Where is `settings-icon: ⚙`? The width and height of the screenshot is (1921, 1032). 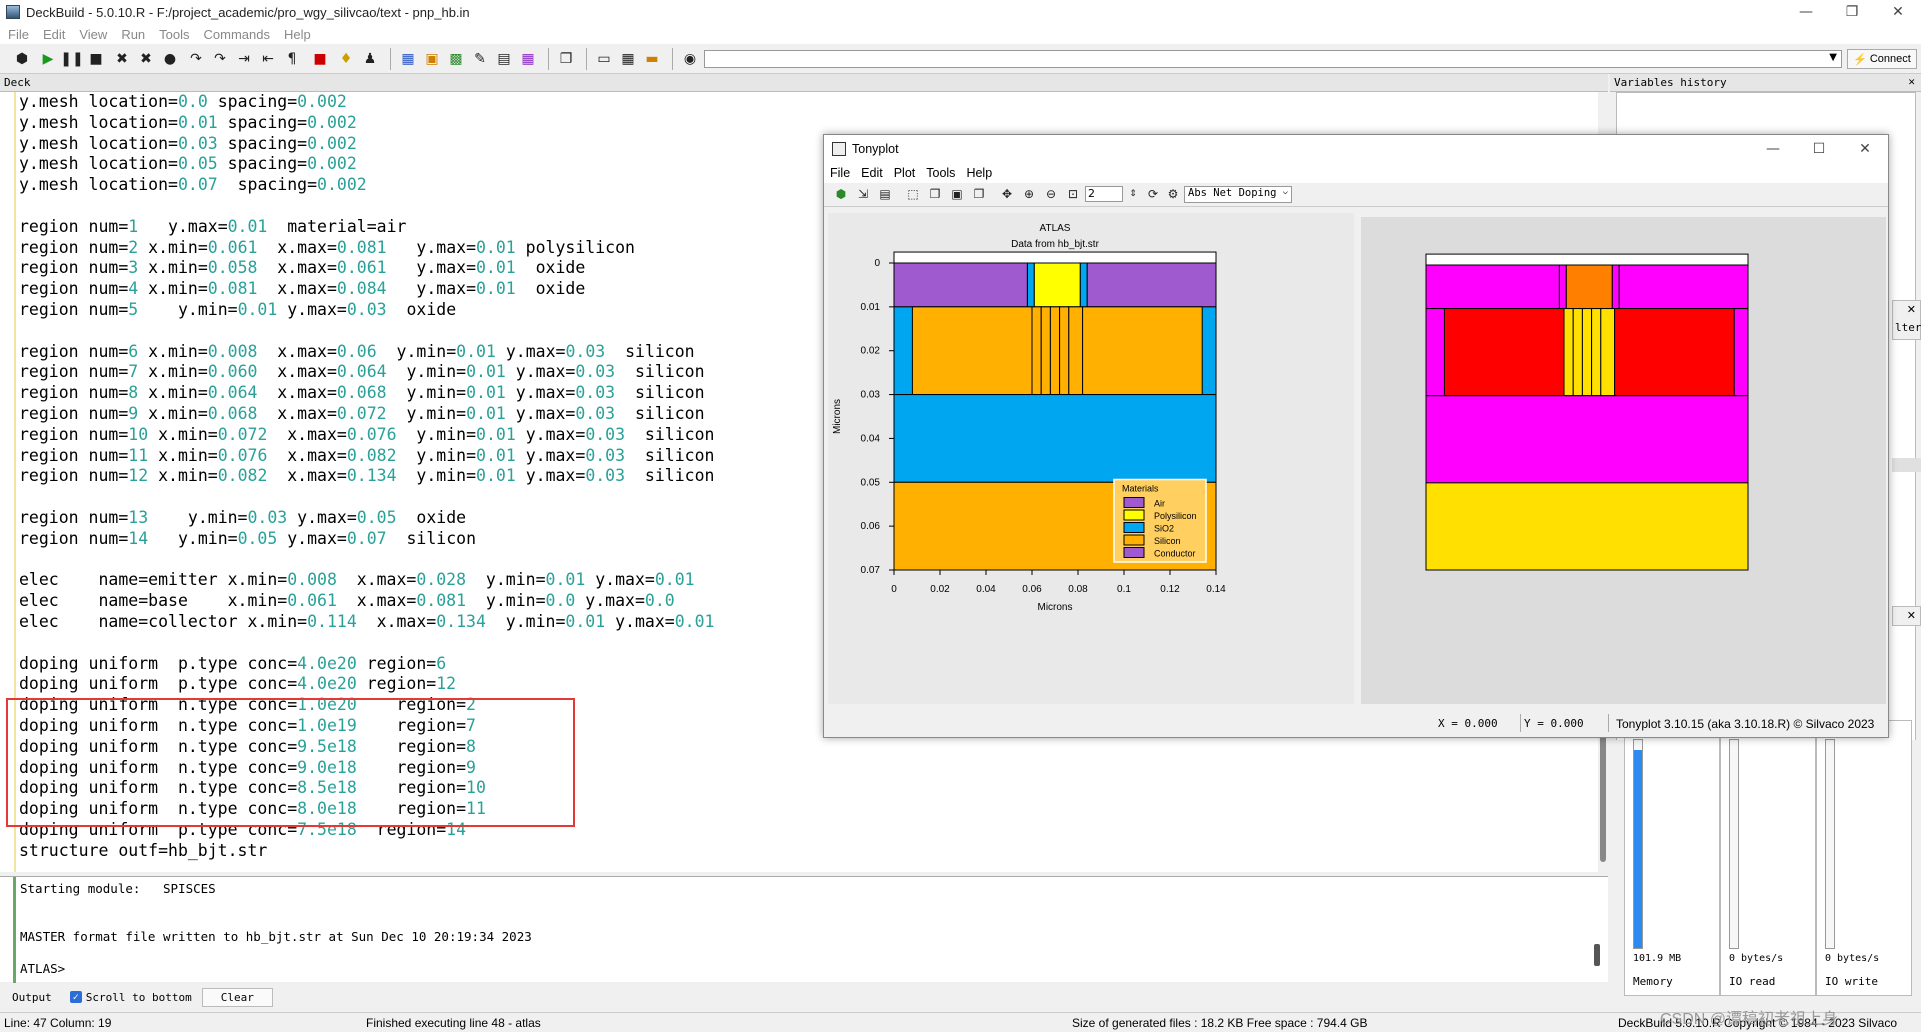
settings-icon: ⚙ is located at coordinates (1173, 194).